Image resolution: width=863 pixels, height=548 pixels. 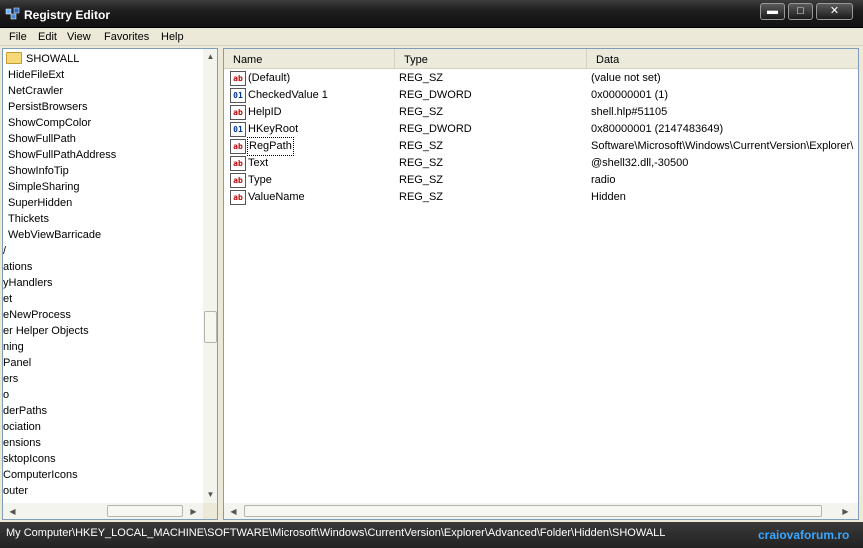 What do you see at coordinates (210, 56) in the screenshot?
I see `scroll-up-icon: ▲` at bounding box center [210, 56].